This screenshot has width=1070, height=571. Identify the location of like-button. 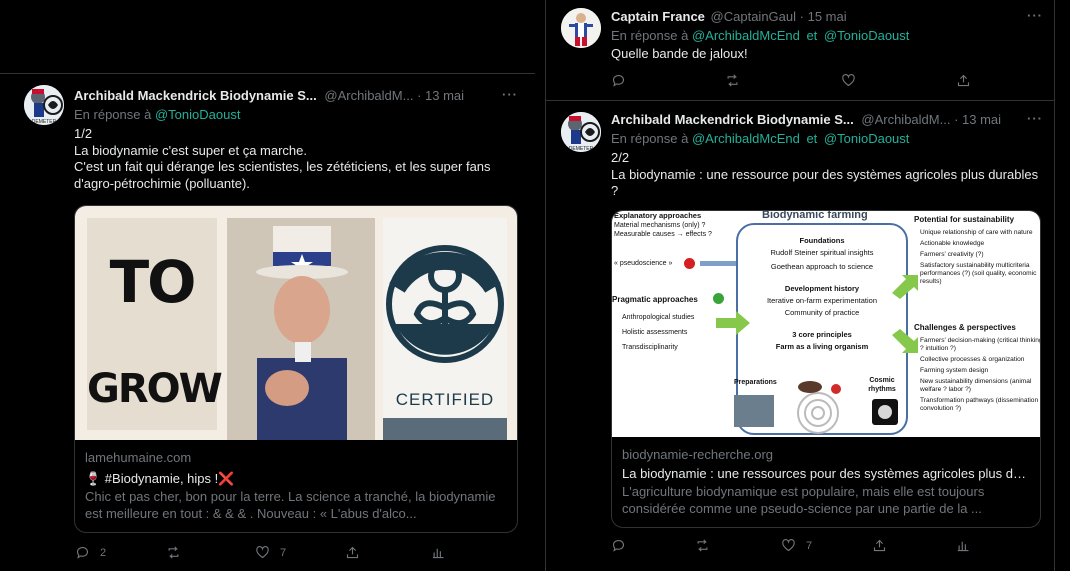
(848, 80).